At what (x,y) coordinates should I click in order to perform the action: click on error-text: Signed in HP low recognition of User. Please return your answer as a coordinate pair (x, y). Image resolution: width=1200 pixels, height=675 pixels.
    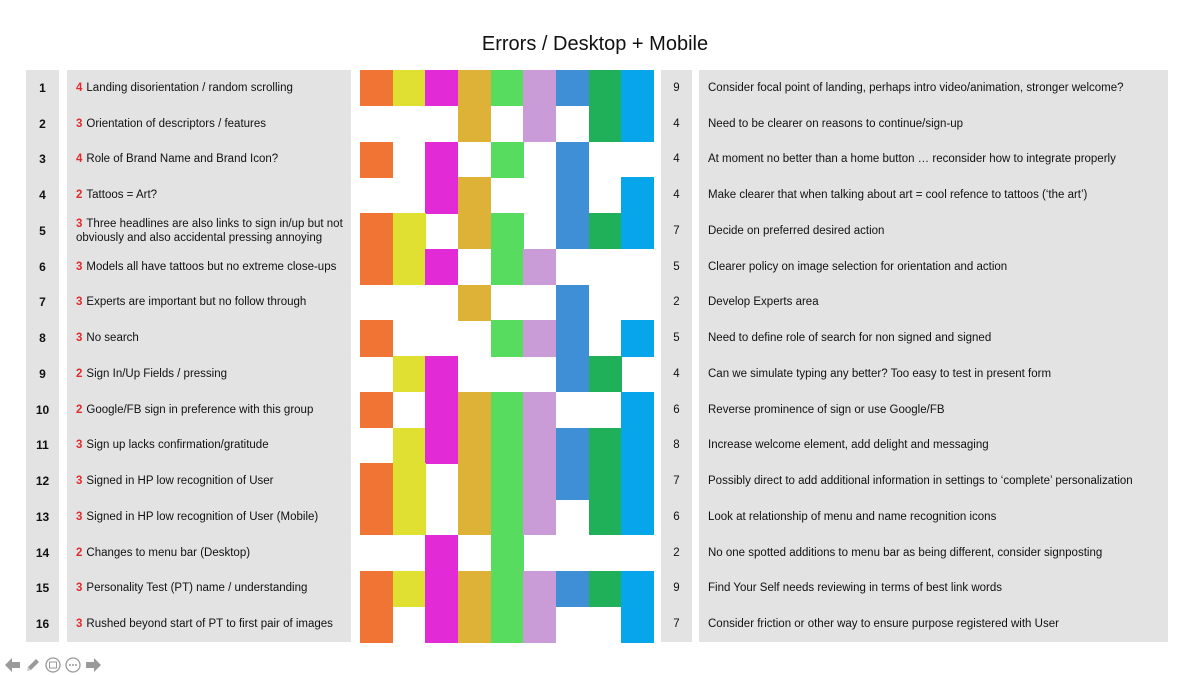
    Looking at the image, I should click on (180, 481).